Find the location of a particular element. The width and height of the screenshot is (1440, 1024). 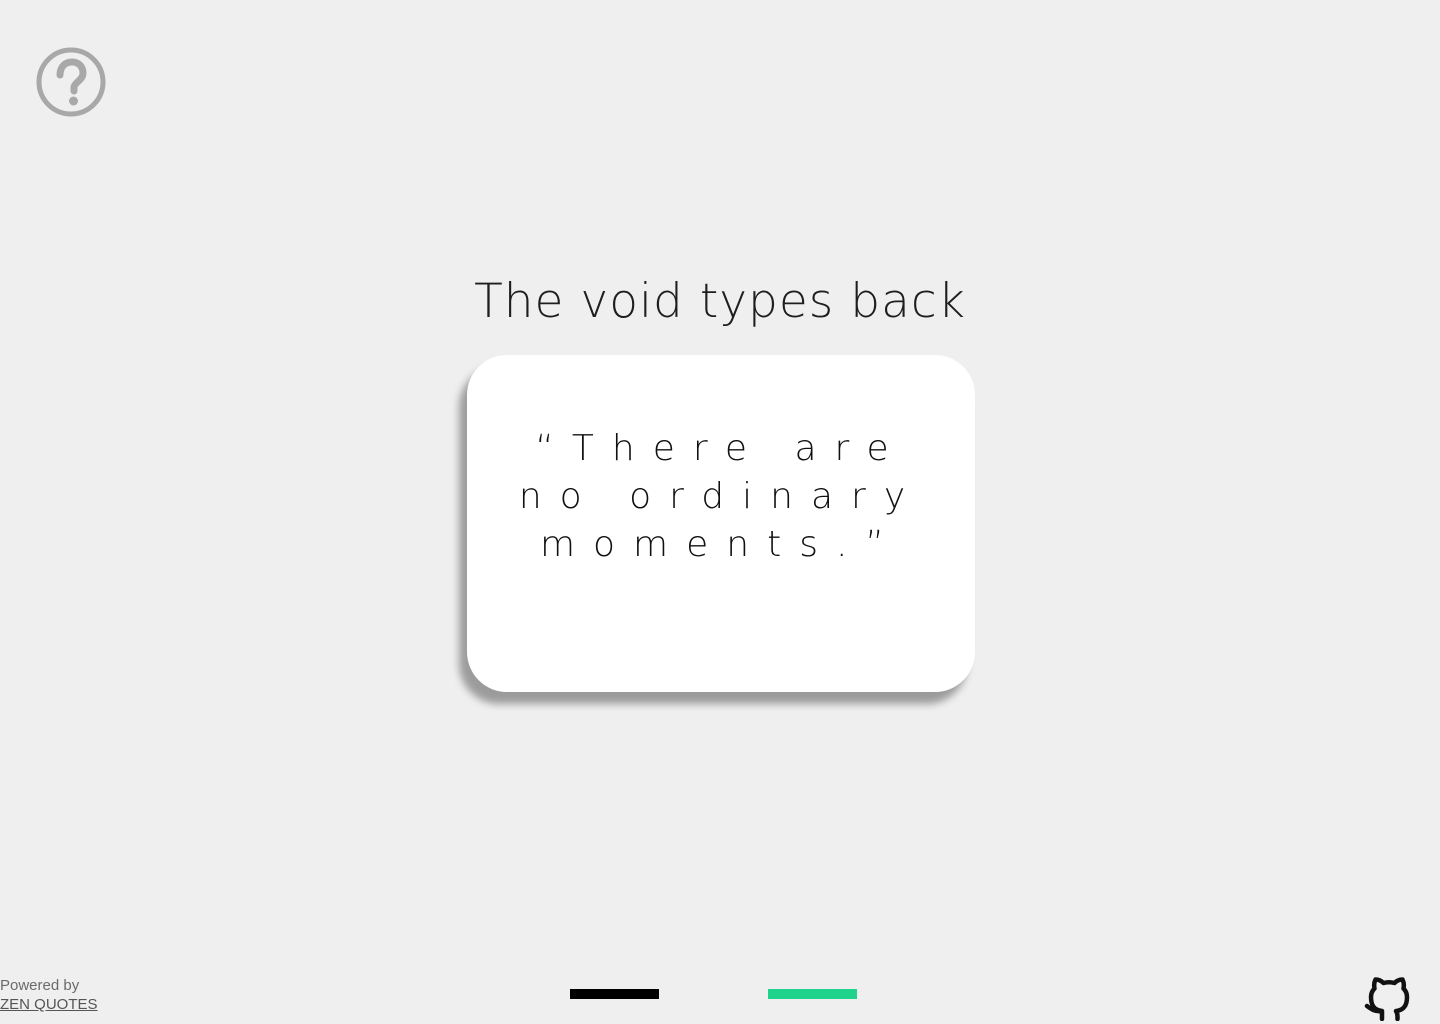

github-link is located at coordinates (1389, 995).